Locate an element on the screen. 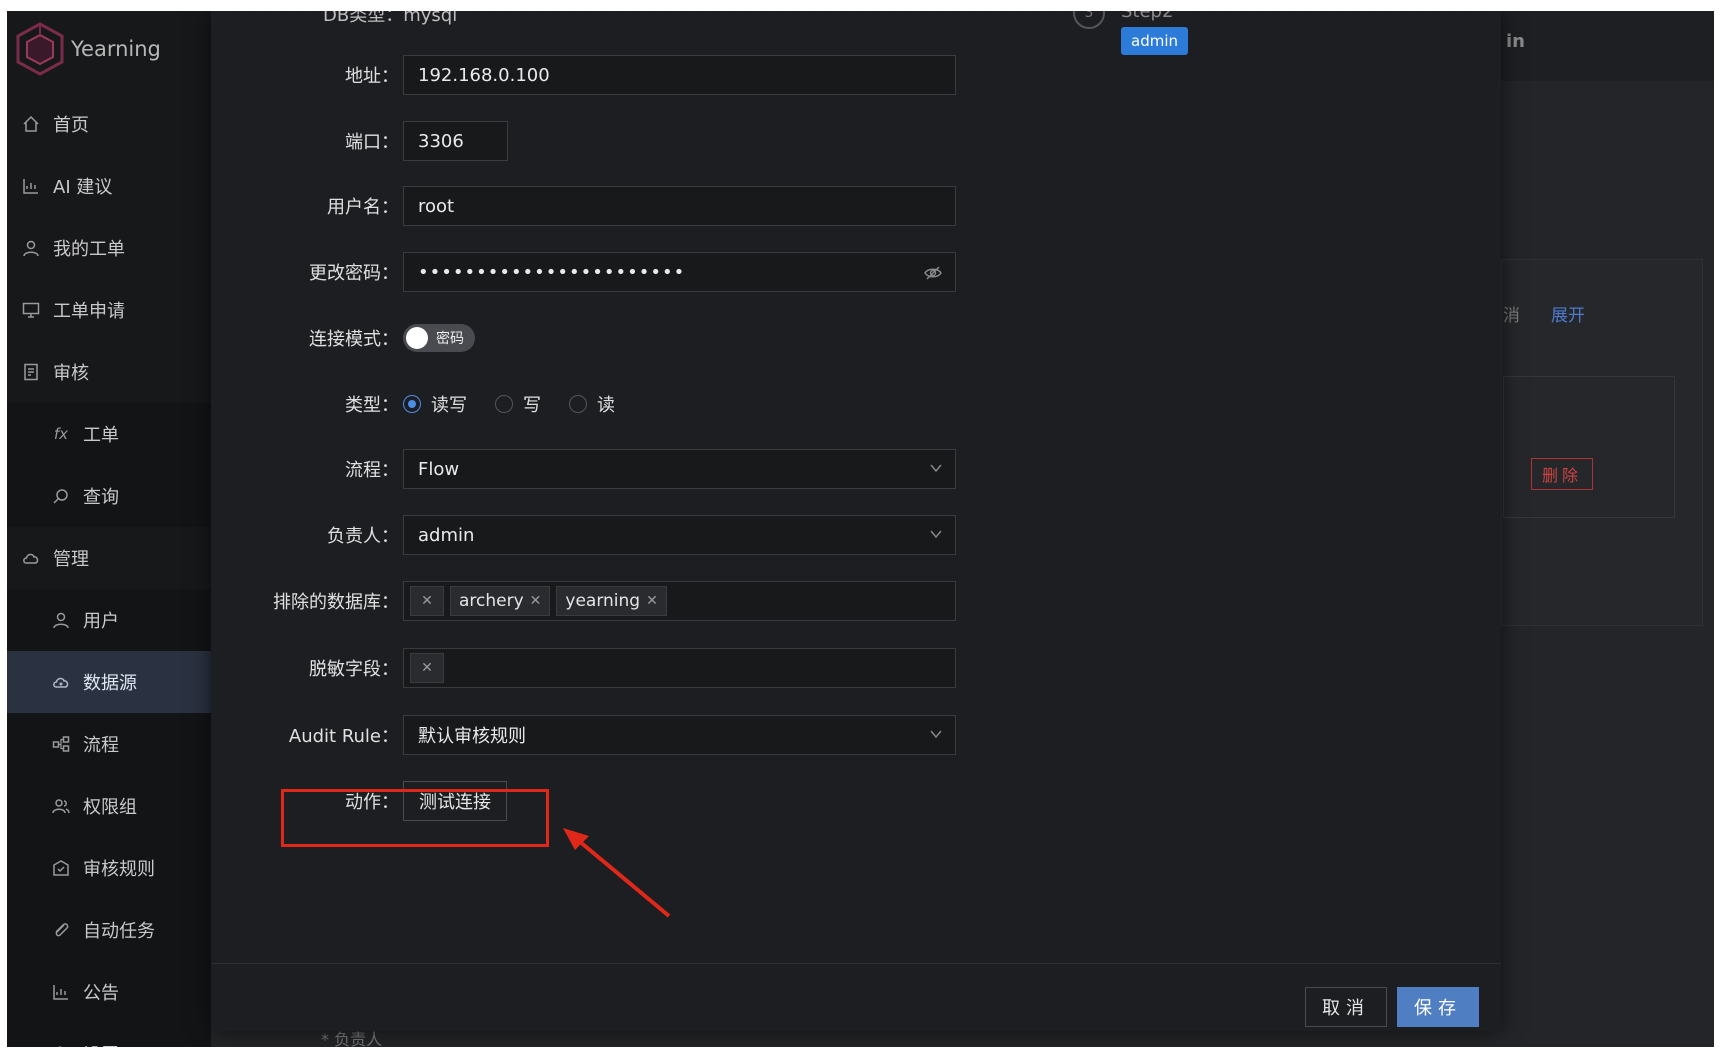 The height and width of the screenshot is (1056, 1722). sidebar-item-settings: 设置 is located at coordinates (109, 1035).